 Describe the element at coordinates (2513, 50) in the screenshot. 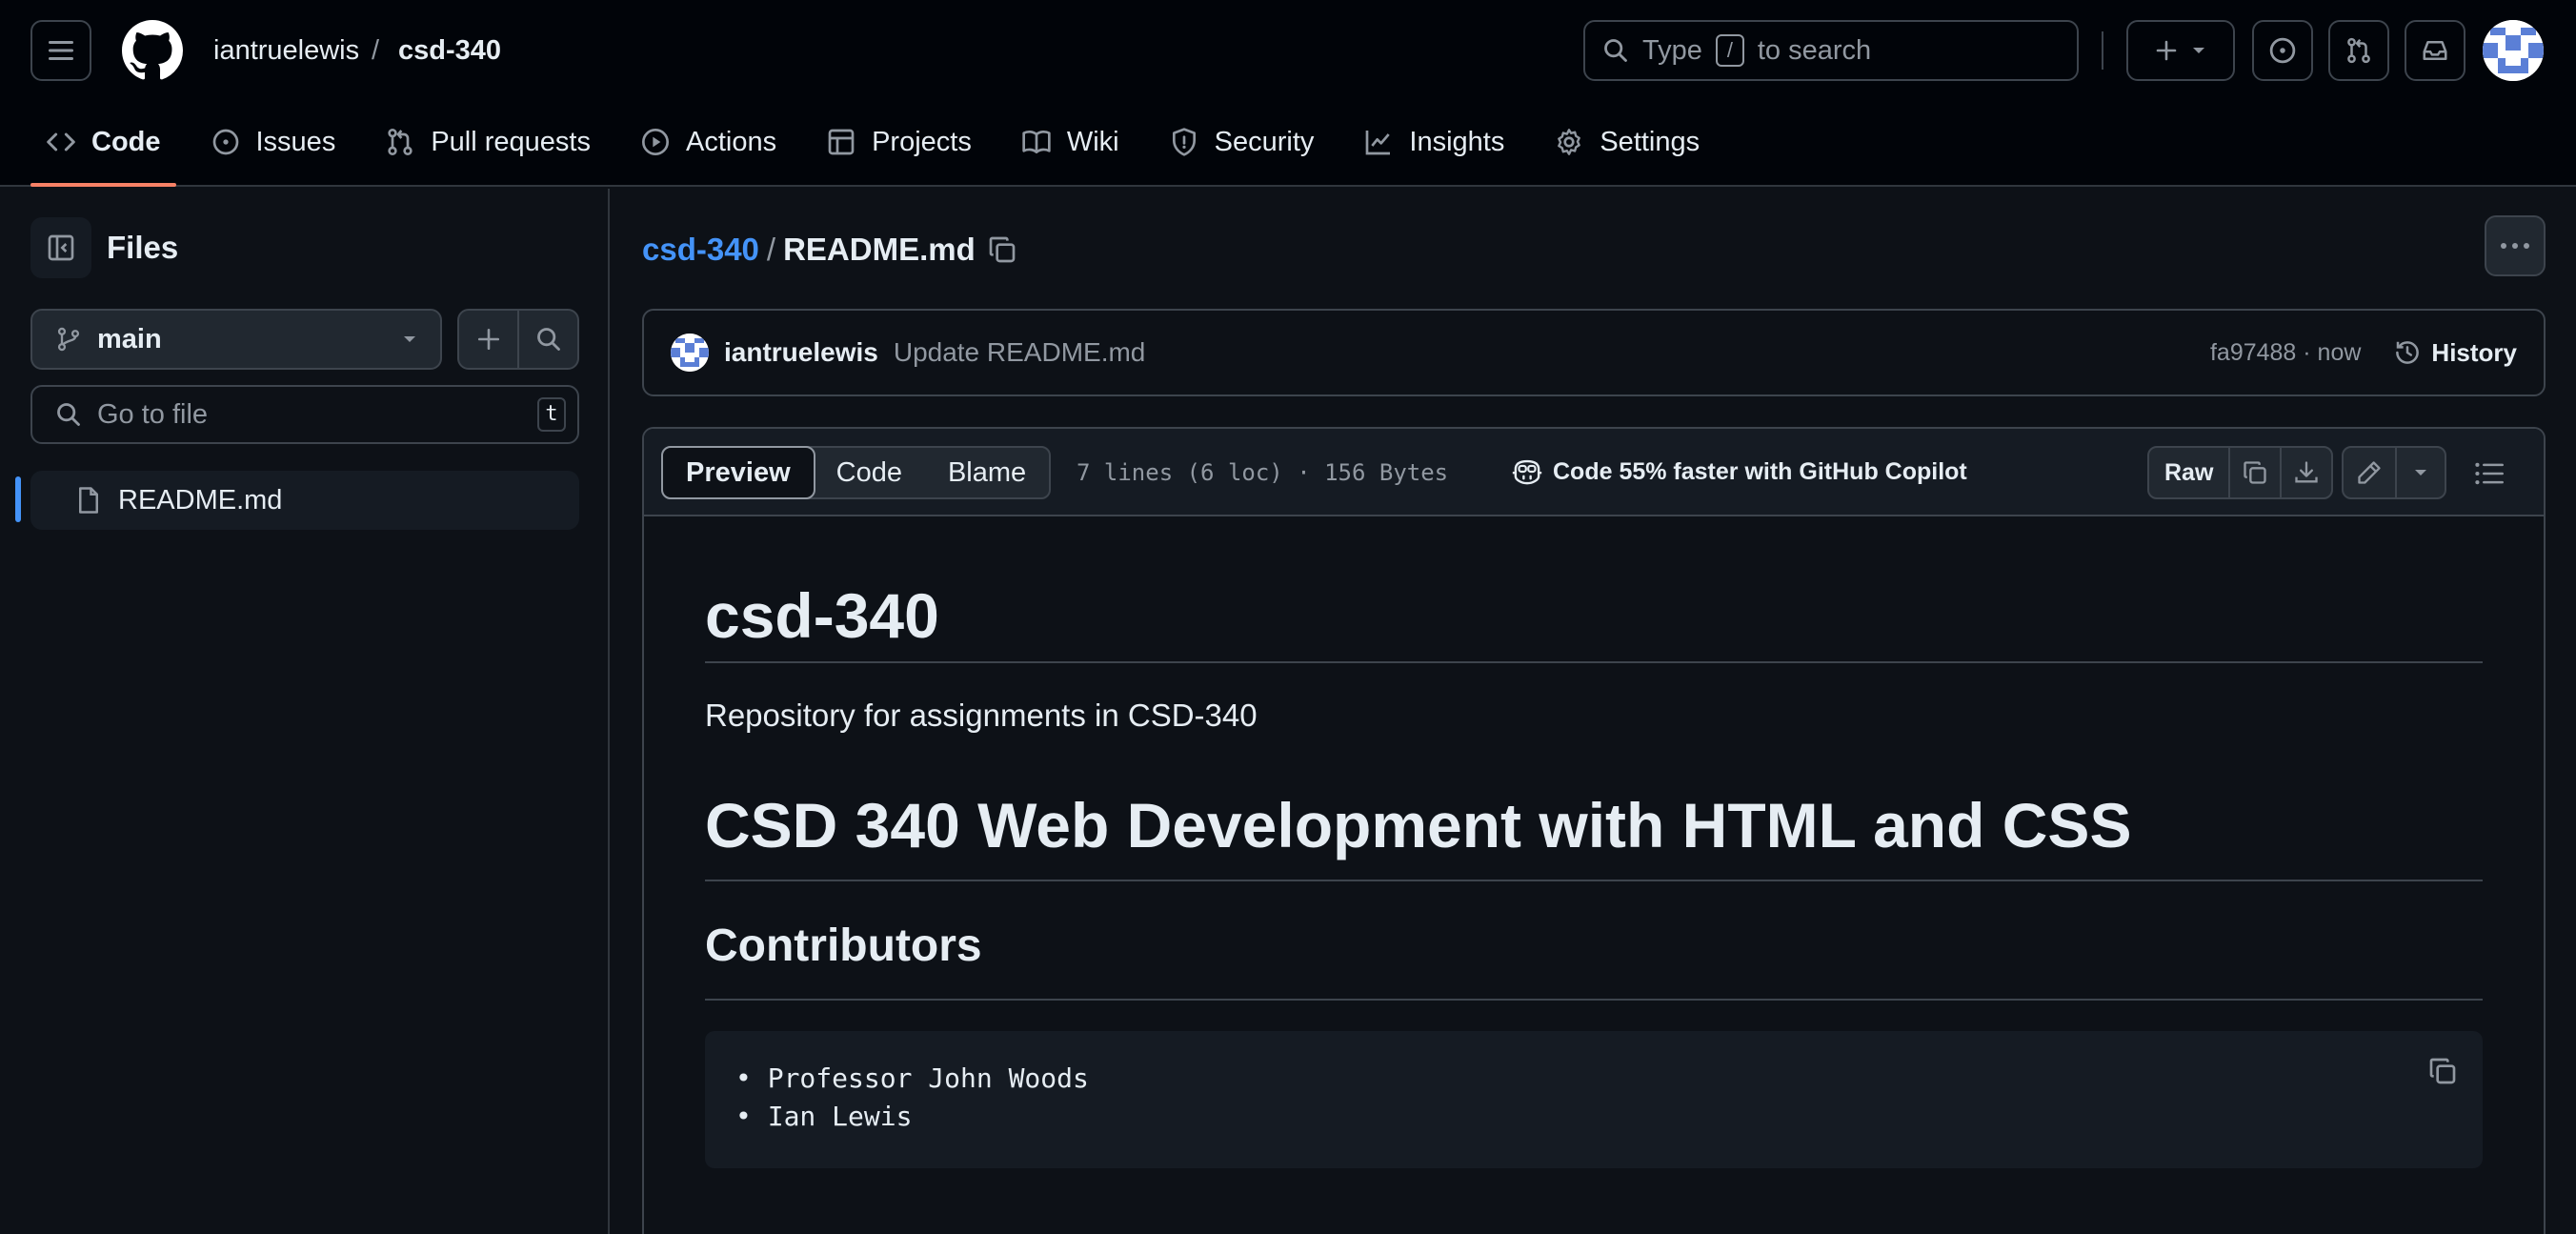

I see `user-avatar` at that location.